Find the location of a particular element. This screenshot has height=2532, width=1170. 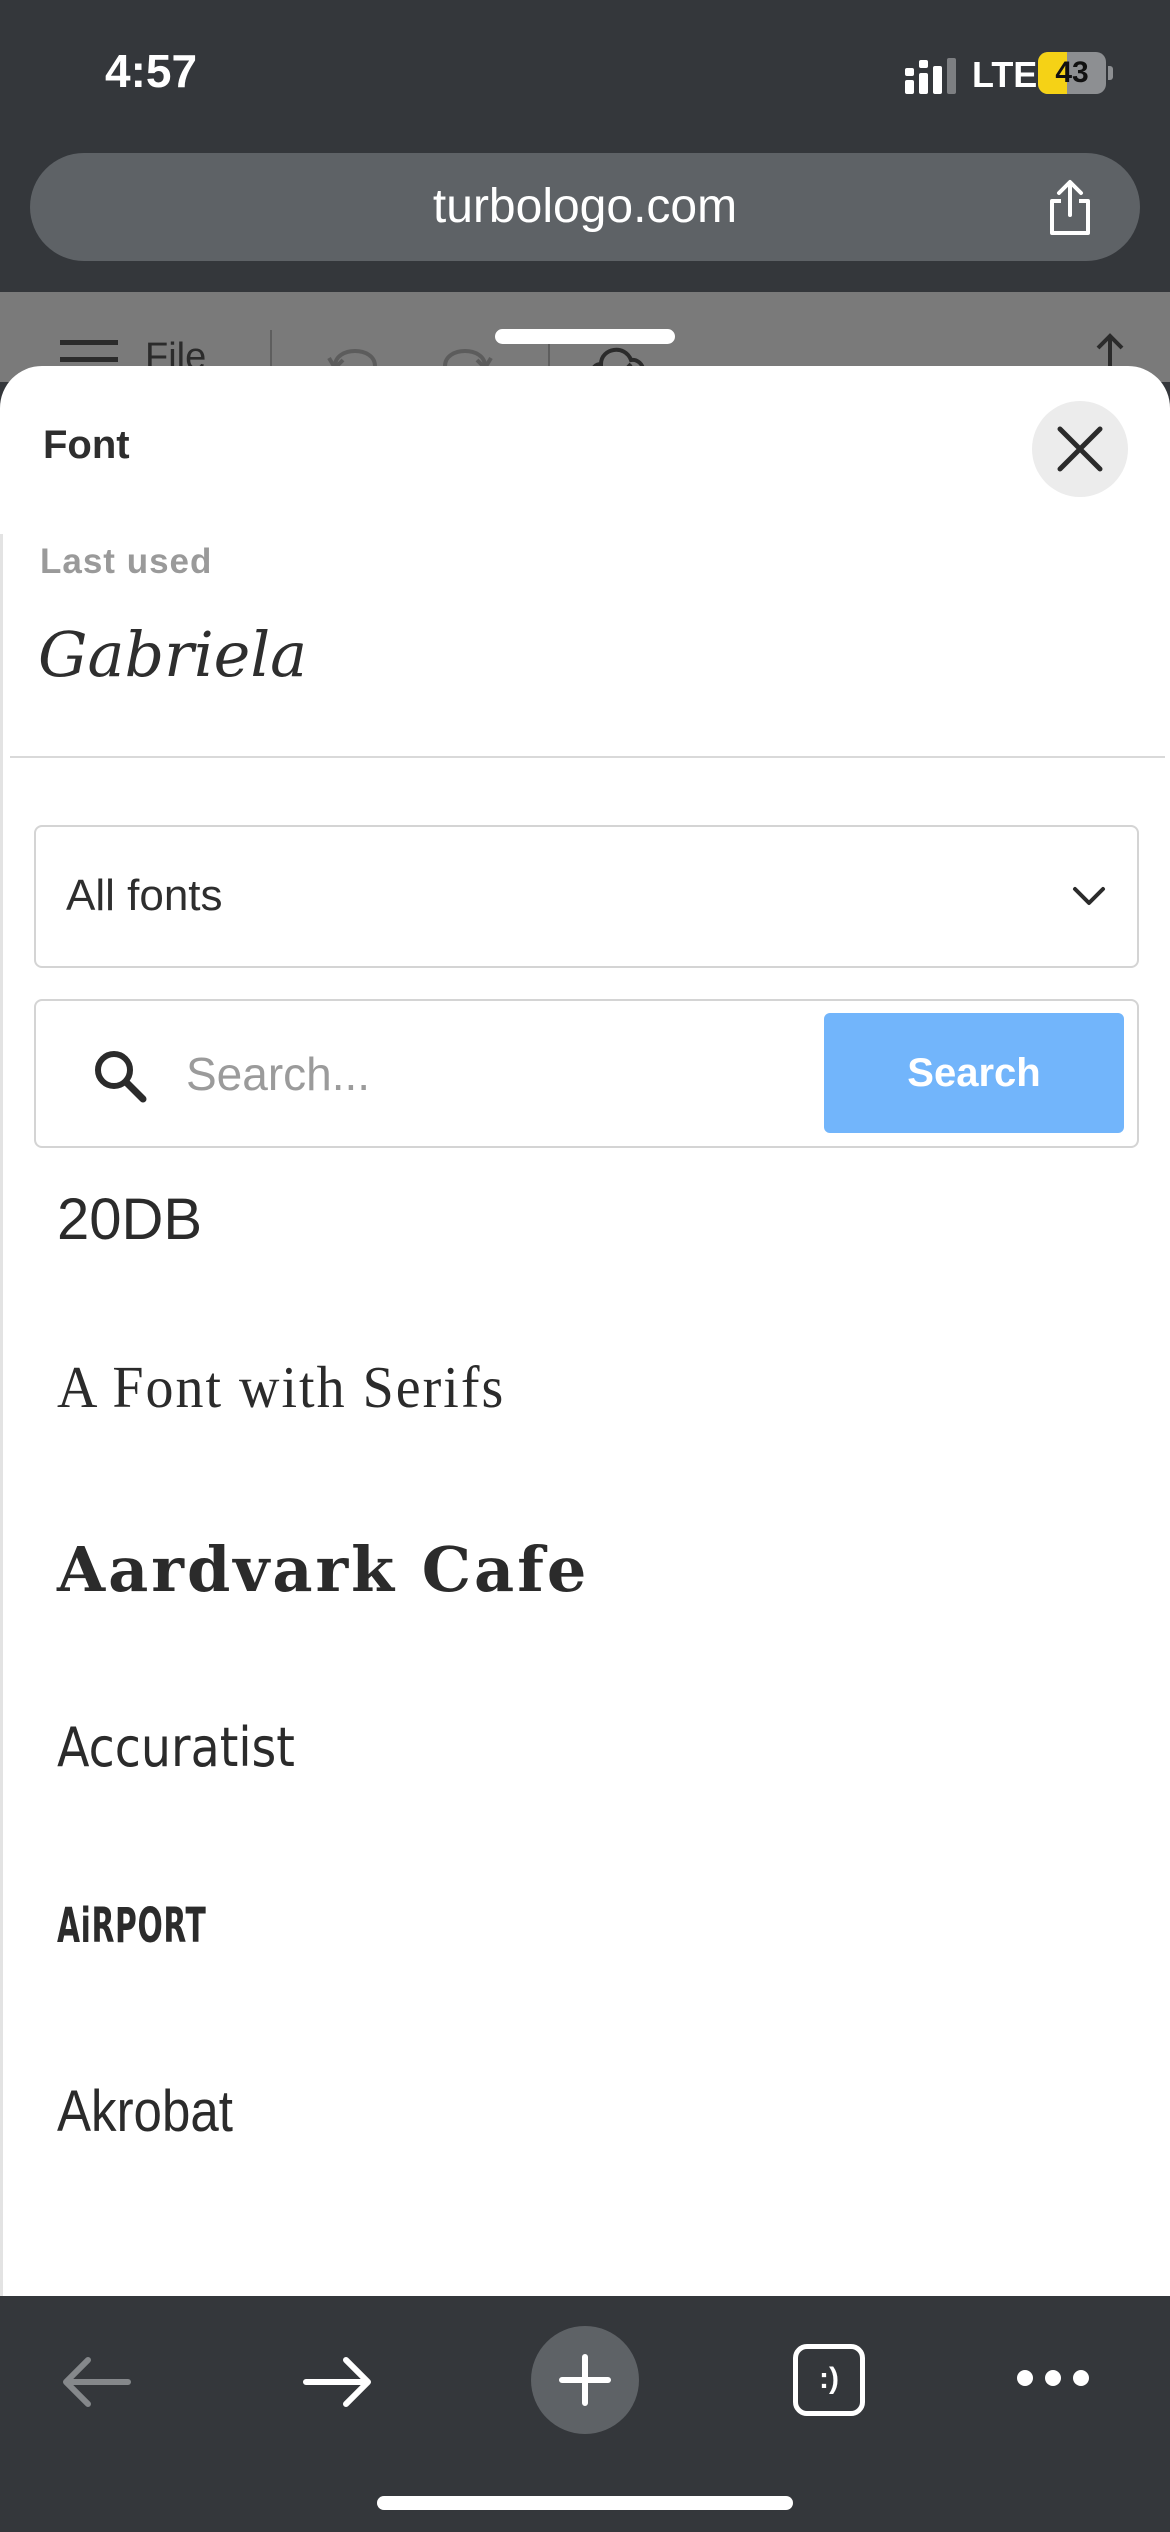

status-bar: 4:57 LTE 43 is located at coordinates (585, 75).